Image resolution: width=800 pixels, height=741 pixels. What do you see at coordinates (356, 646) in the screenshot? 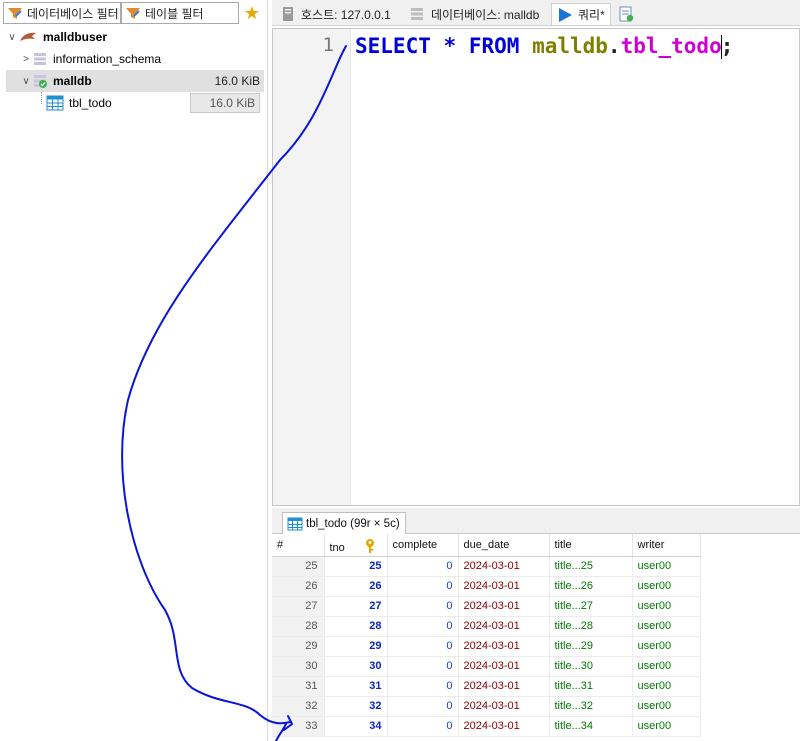
I see `tno-cell: 29` at bounding box center [356, 646].